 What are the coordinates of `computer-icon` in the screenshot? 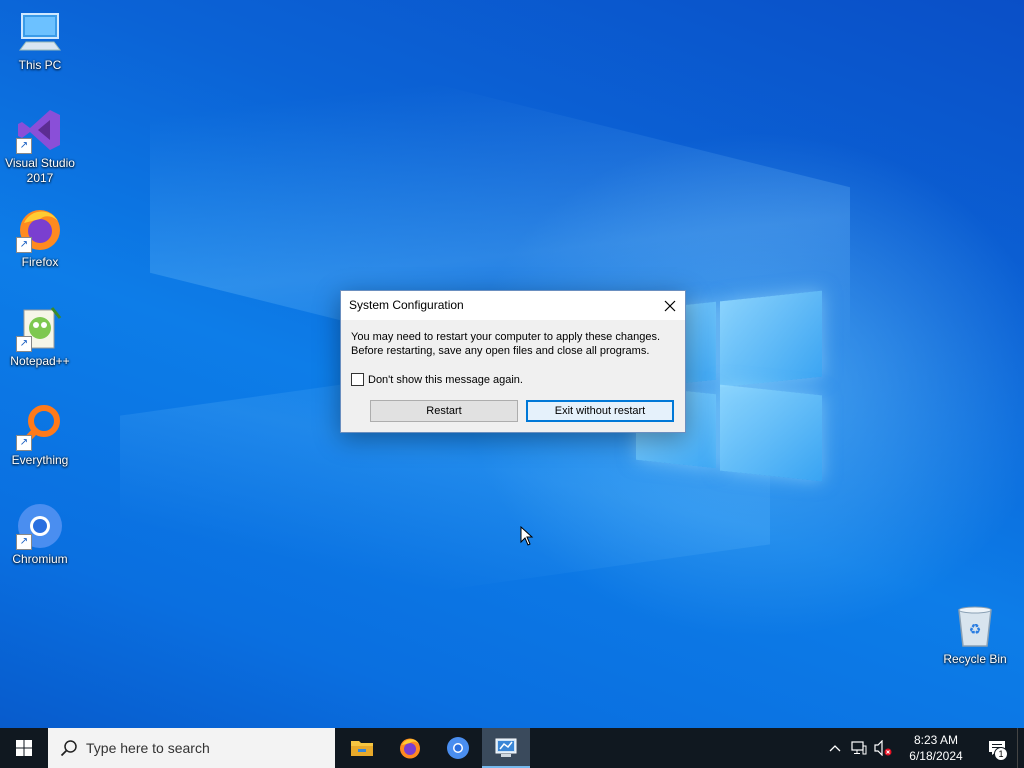 It's located at (40, 32).